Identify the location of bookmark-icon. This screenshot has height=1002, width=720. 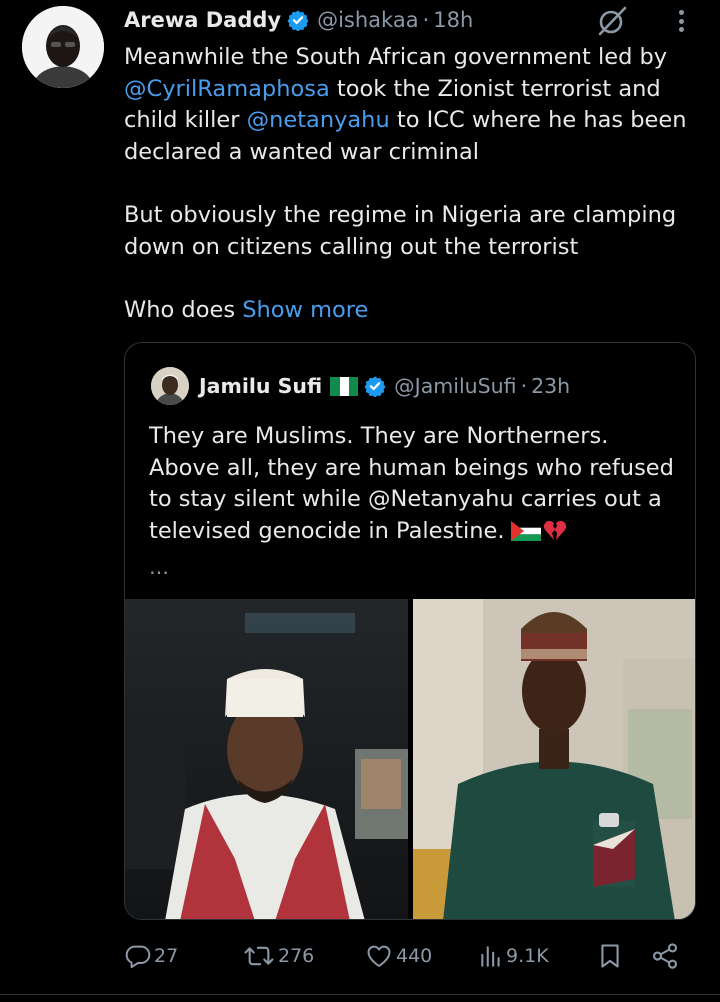
(610, 956).